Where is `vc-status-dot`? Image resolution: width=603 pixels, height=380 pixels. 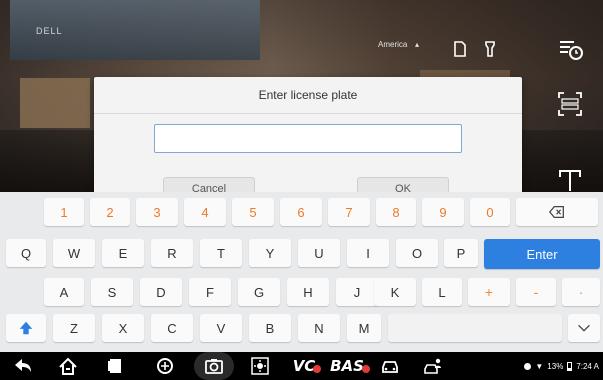
vc-status-dot is located at coordinates (317, 369).